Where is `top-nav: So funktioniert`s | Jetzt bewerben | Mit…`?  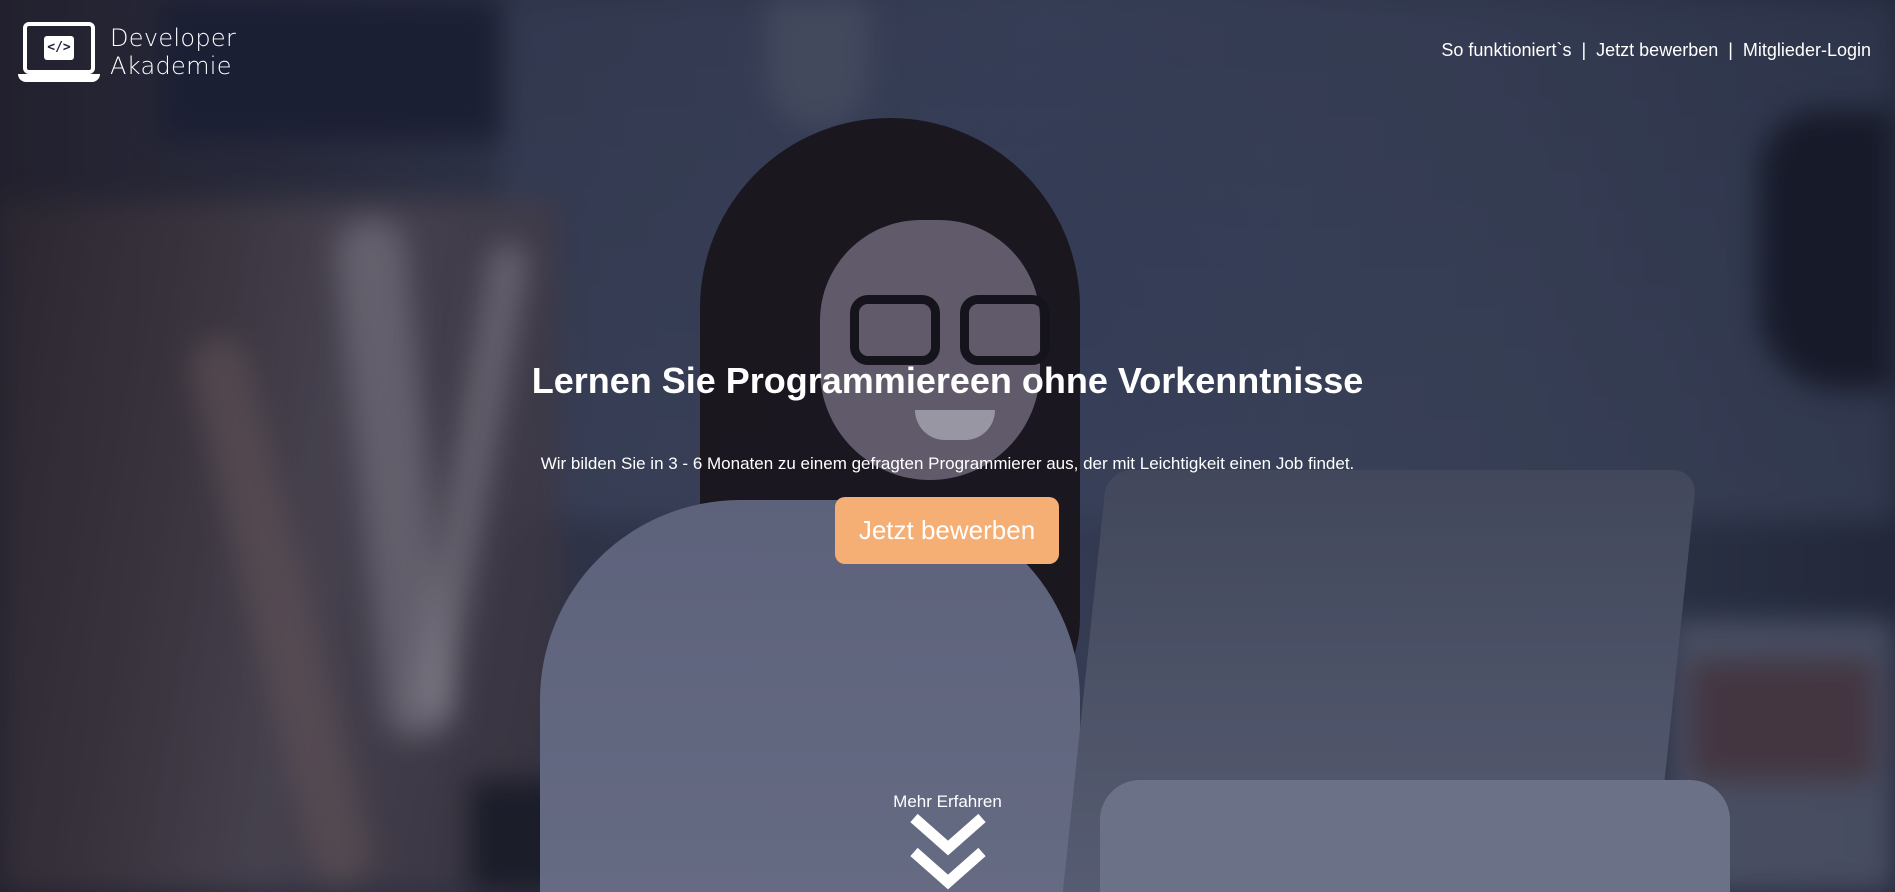 top-nav: So funktioniert`s | Jetzt bewerben | Mit… is located at coordinates (1656, 50).